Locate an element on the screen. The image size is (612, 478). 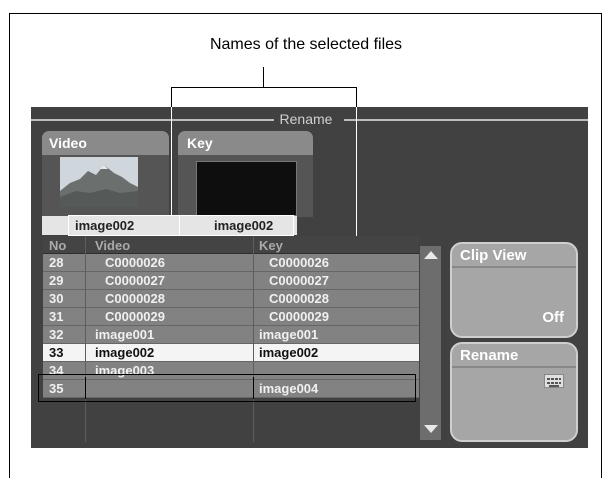
list-header: No Video Key is located at coordinates (231, 245).